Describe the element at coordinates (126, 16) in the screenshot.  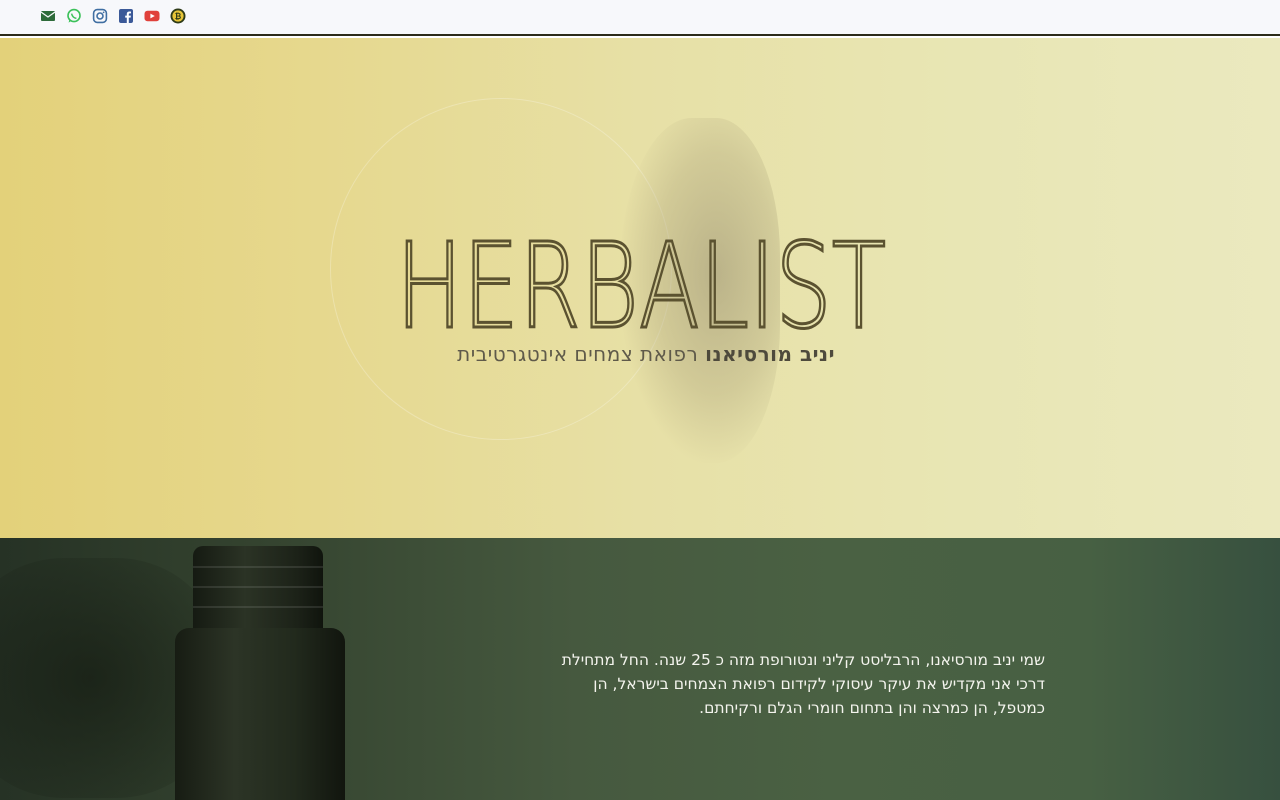
I see `facebook-icon` at that location.